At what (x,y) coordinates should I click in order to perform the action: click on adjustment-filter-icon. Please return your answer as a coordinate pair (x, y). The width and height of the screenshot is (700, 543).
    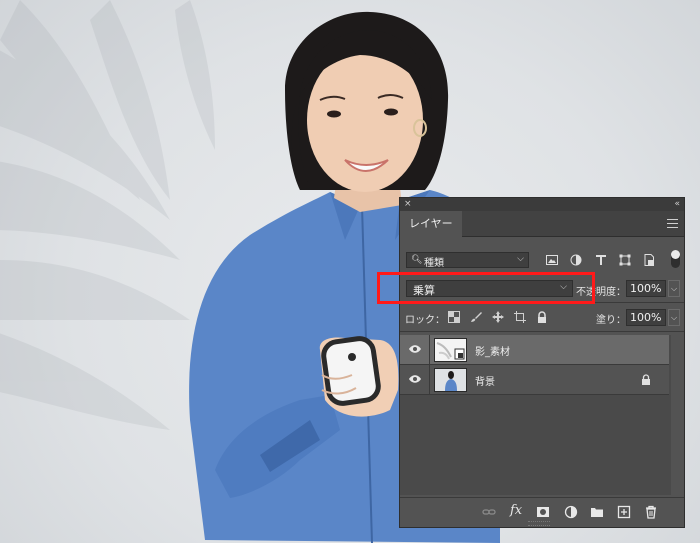
    Looking at the image, I should click on (576, 260).